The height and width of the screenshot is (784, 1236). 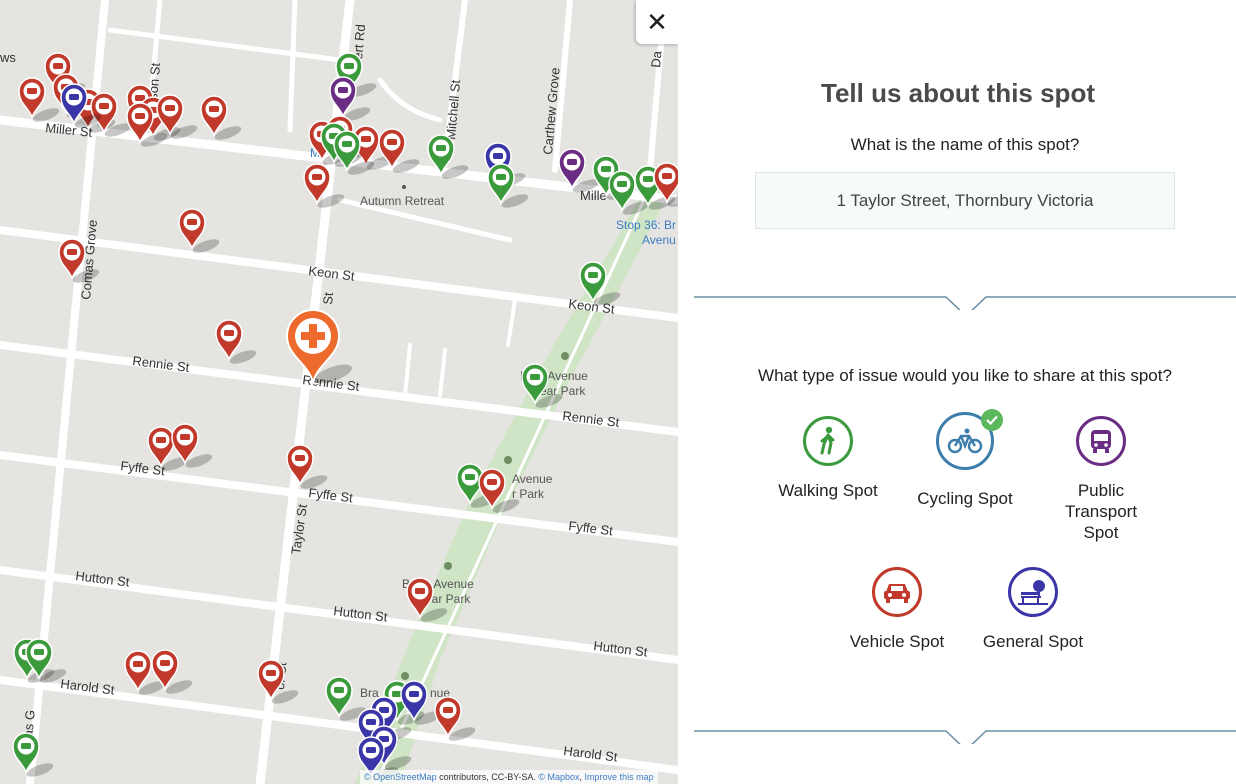 I want to click on public-transport-spot-label: Public Transport Spot, so click(x=1101, y=511).